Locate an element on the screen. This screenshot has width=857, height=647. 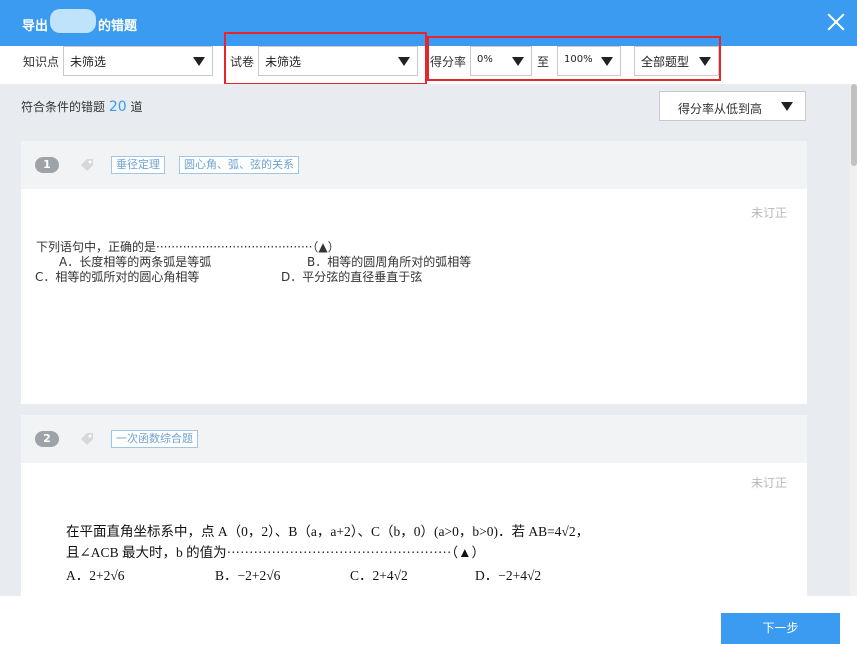
result-count-prefix: 符合条件的错题 is located at coordinates (63, 107).